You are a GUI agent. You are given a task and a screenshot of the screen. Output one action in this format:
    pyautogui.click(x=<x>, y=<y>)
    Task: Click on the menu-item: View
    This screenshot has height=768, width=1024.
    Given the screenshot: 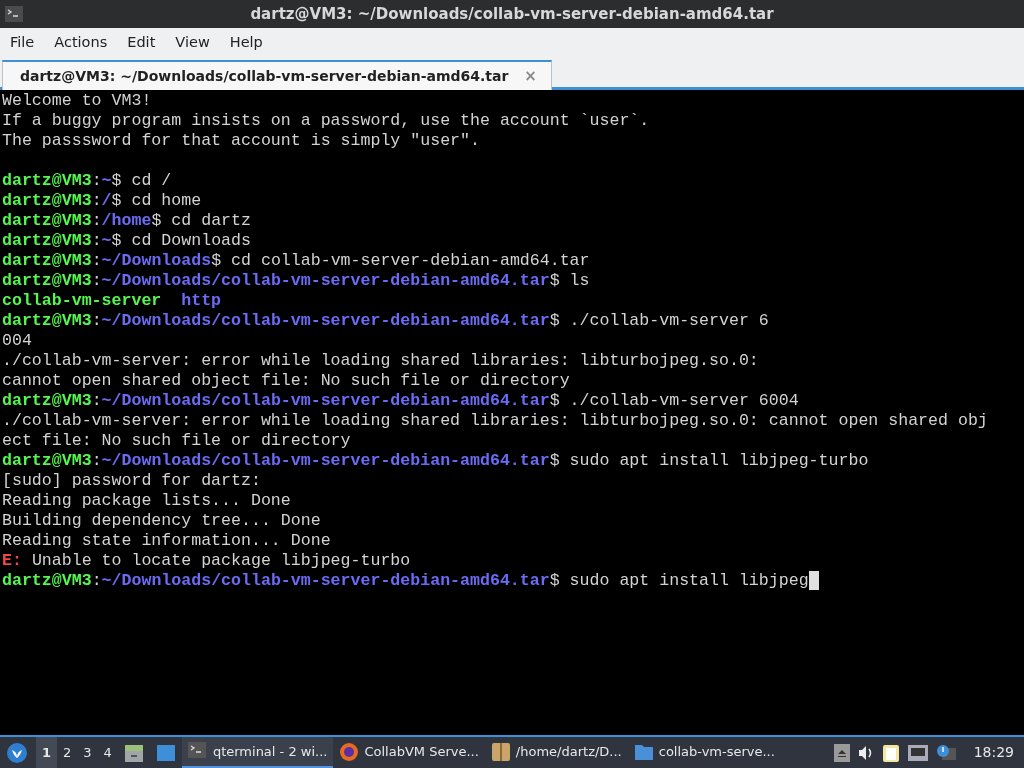 What is the action you would take?
    pyautogui.click(x=192, y=42)
    